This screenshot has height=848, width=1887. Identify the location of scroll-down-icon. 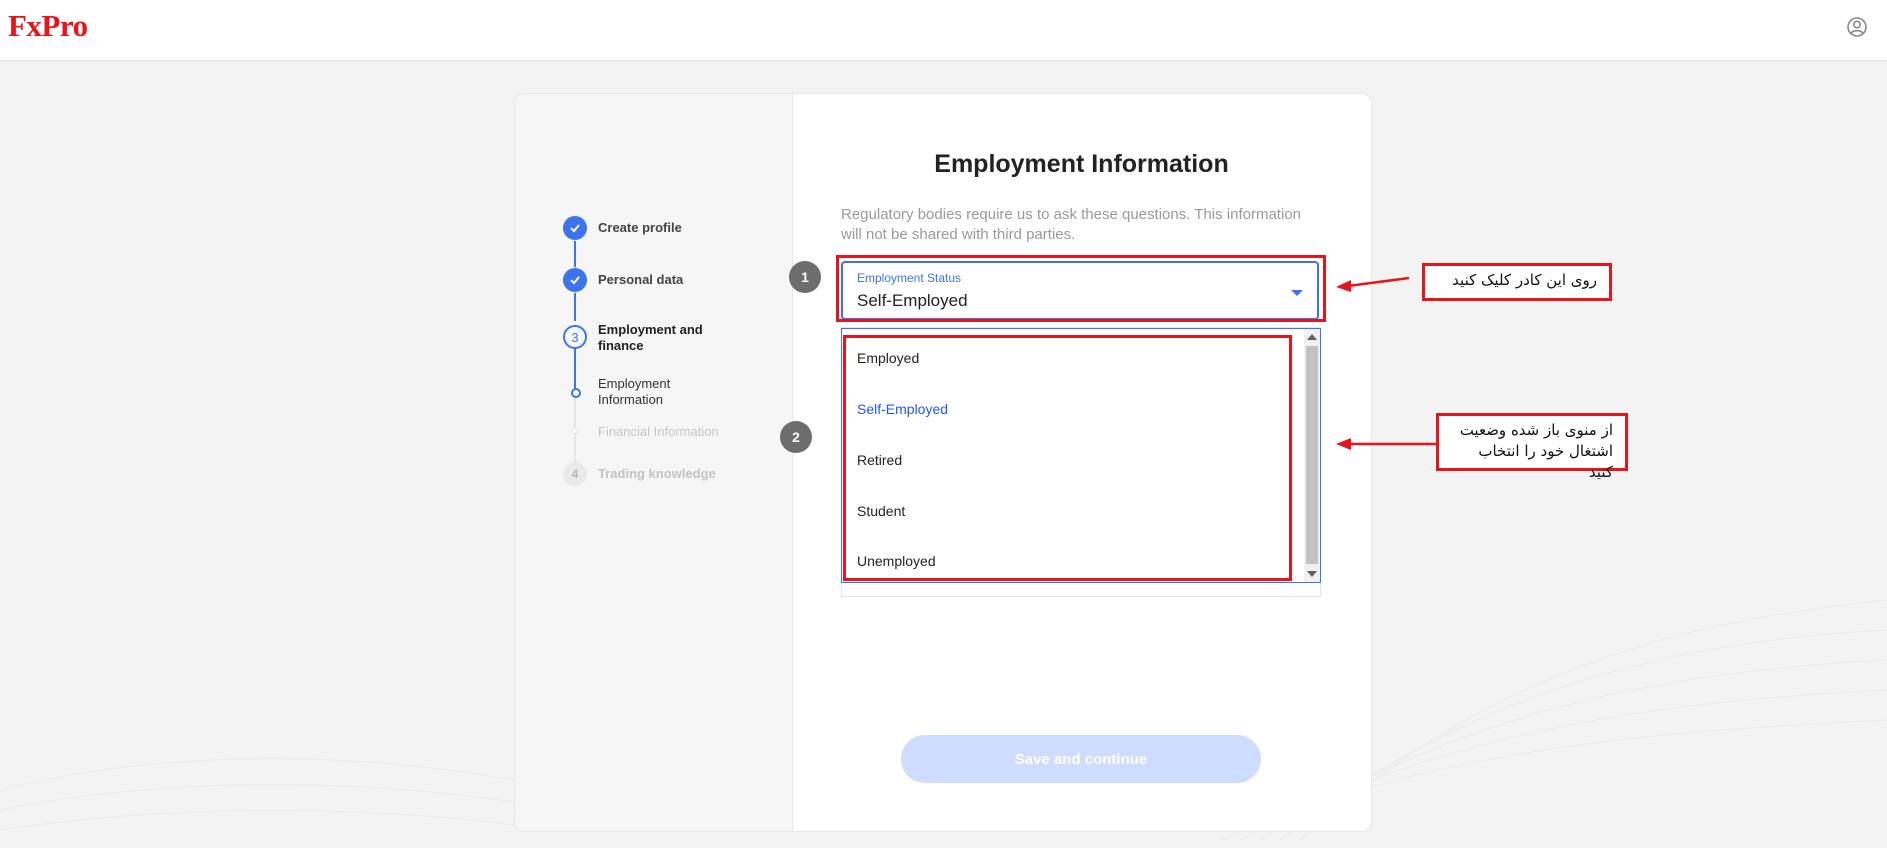
(1312, 574).